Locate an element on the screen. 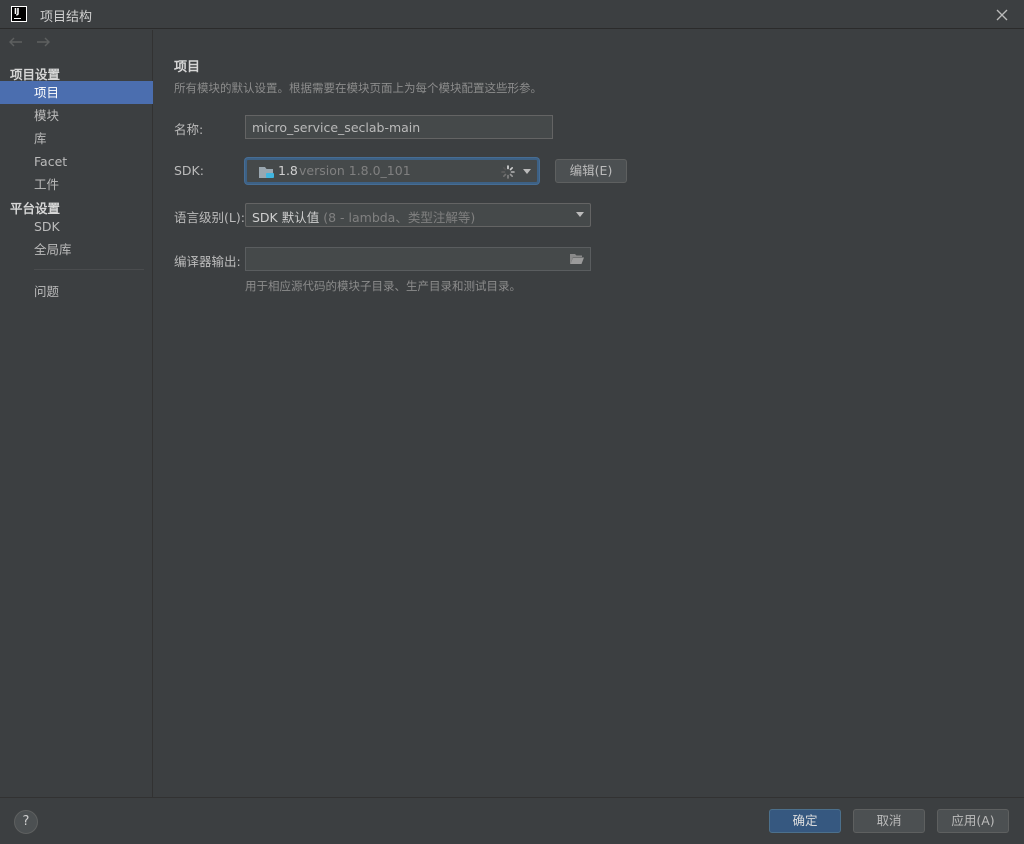 This screenshot has height=844, width=1024. sdk-version: version 1.8.0_101 is located at coordinates (355, 170).